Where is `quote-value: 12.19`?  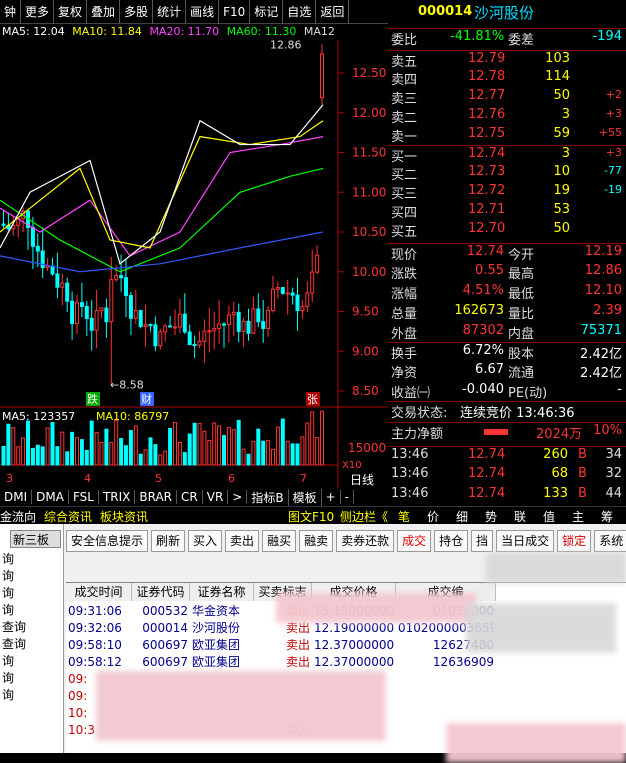 quote-value: 12.19 is located at coordinates (603, 251).